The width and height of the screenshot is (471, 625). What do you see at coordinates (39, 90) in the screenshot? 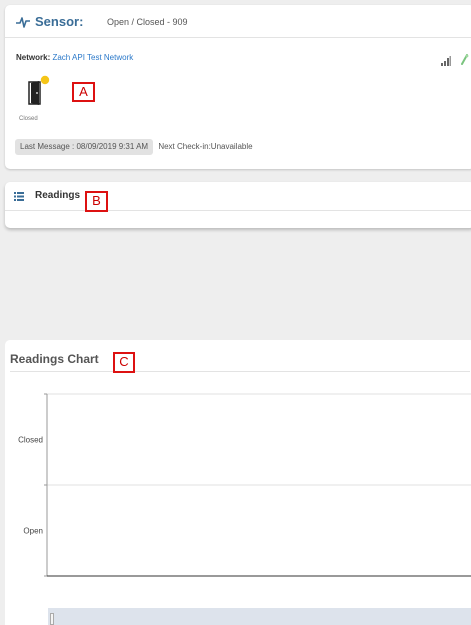
I see `door-icon` at bounding box center [39, 90].